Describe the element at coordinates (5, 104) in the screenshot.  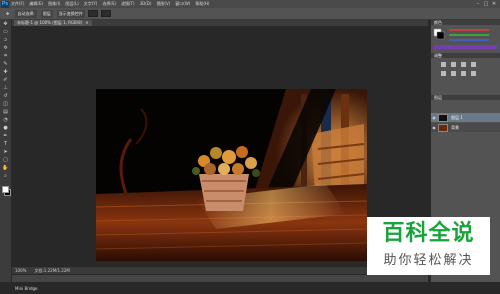
I see `eraser-tool-icon: ◫` at that location.